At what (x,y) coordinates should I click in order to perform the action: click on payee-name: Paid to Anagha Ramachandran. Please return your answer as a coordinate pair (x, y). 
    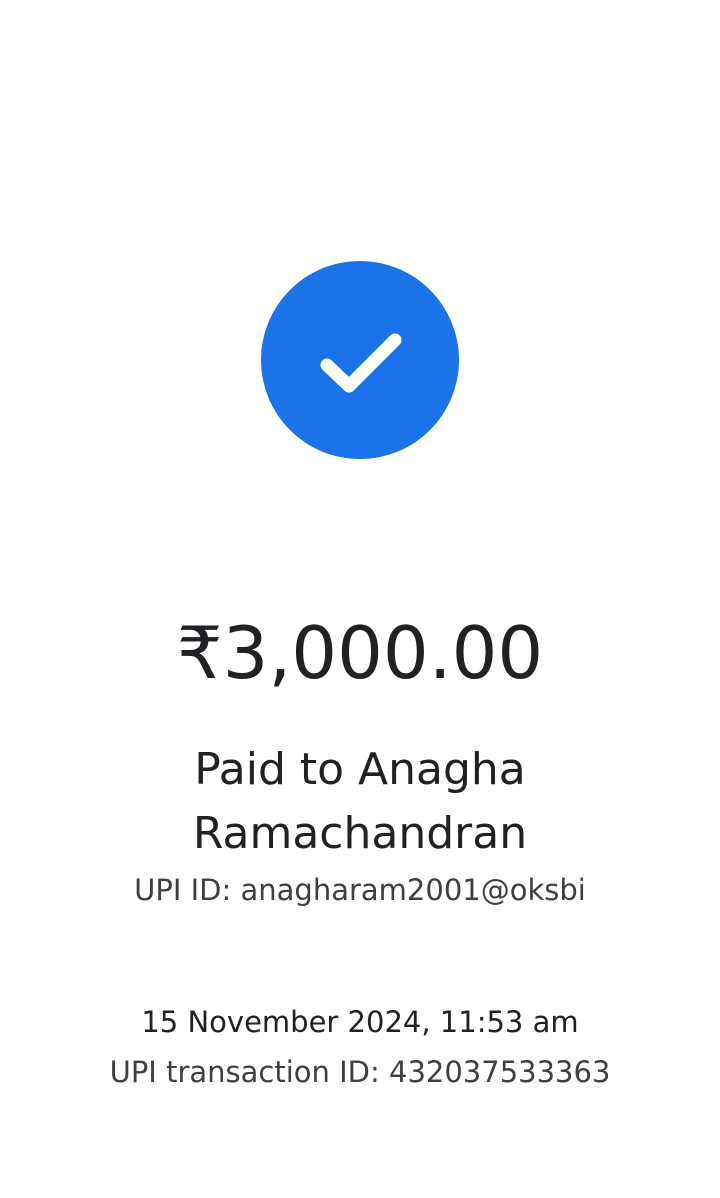
    Looking at the image, I should click on (360, 801).